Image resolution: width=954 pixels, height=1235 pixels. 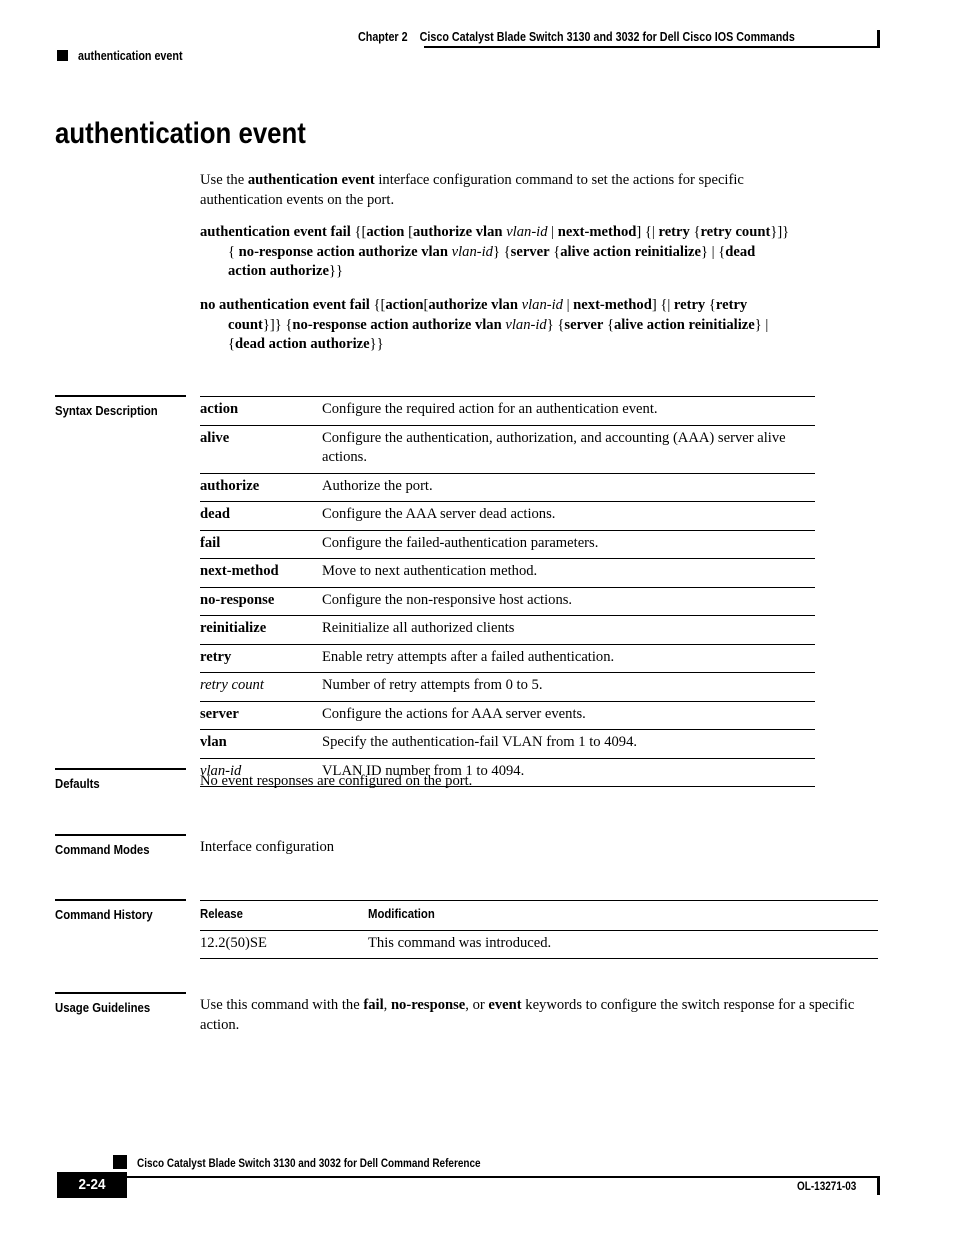 I want to click on syntax-description: Authorize the port., so click(x=377, y=485).